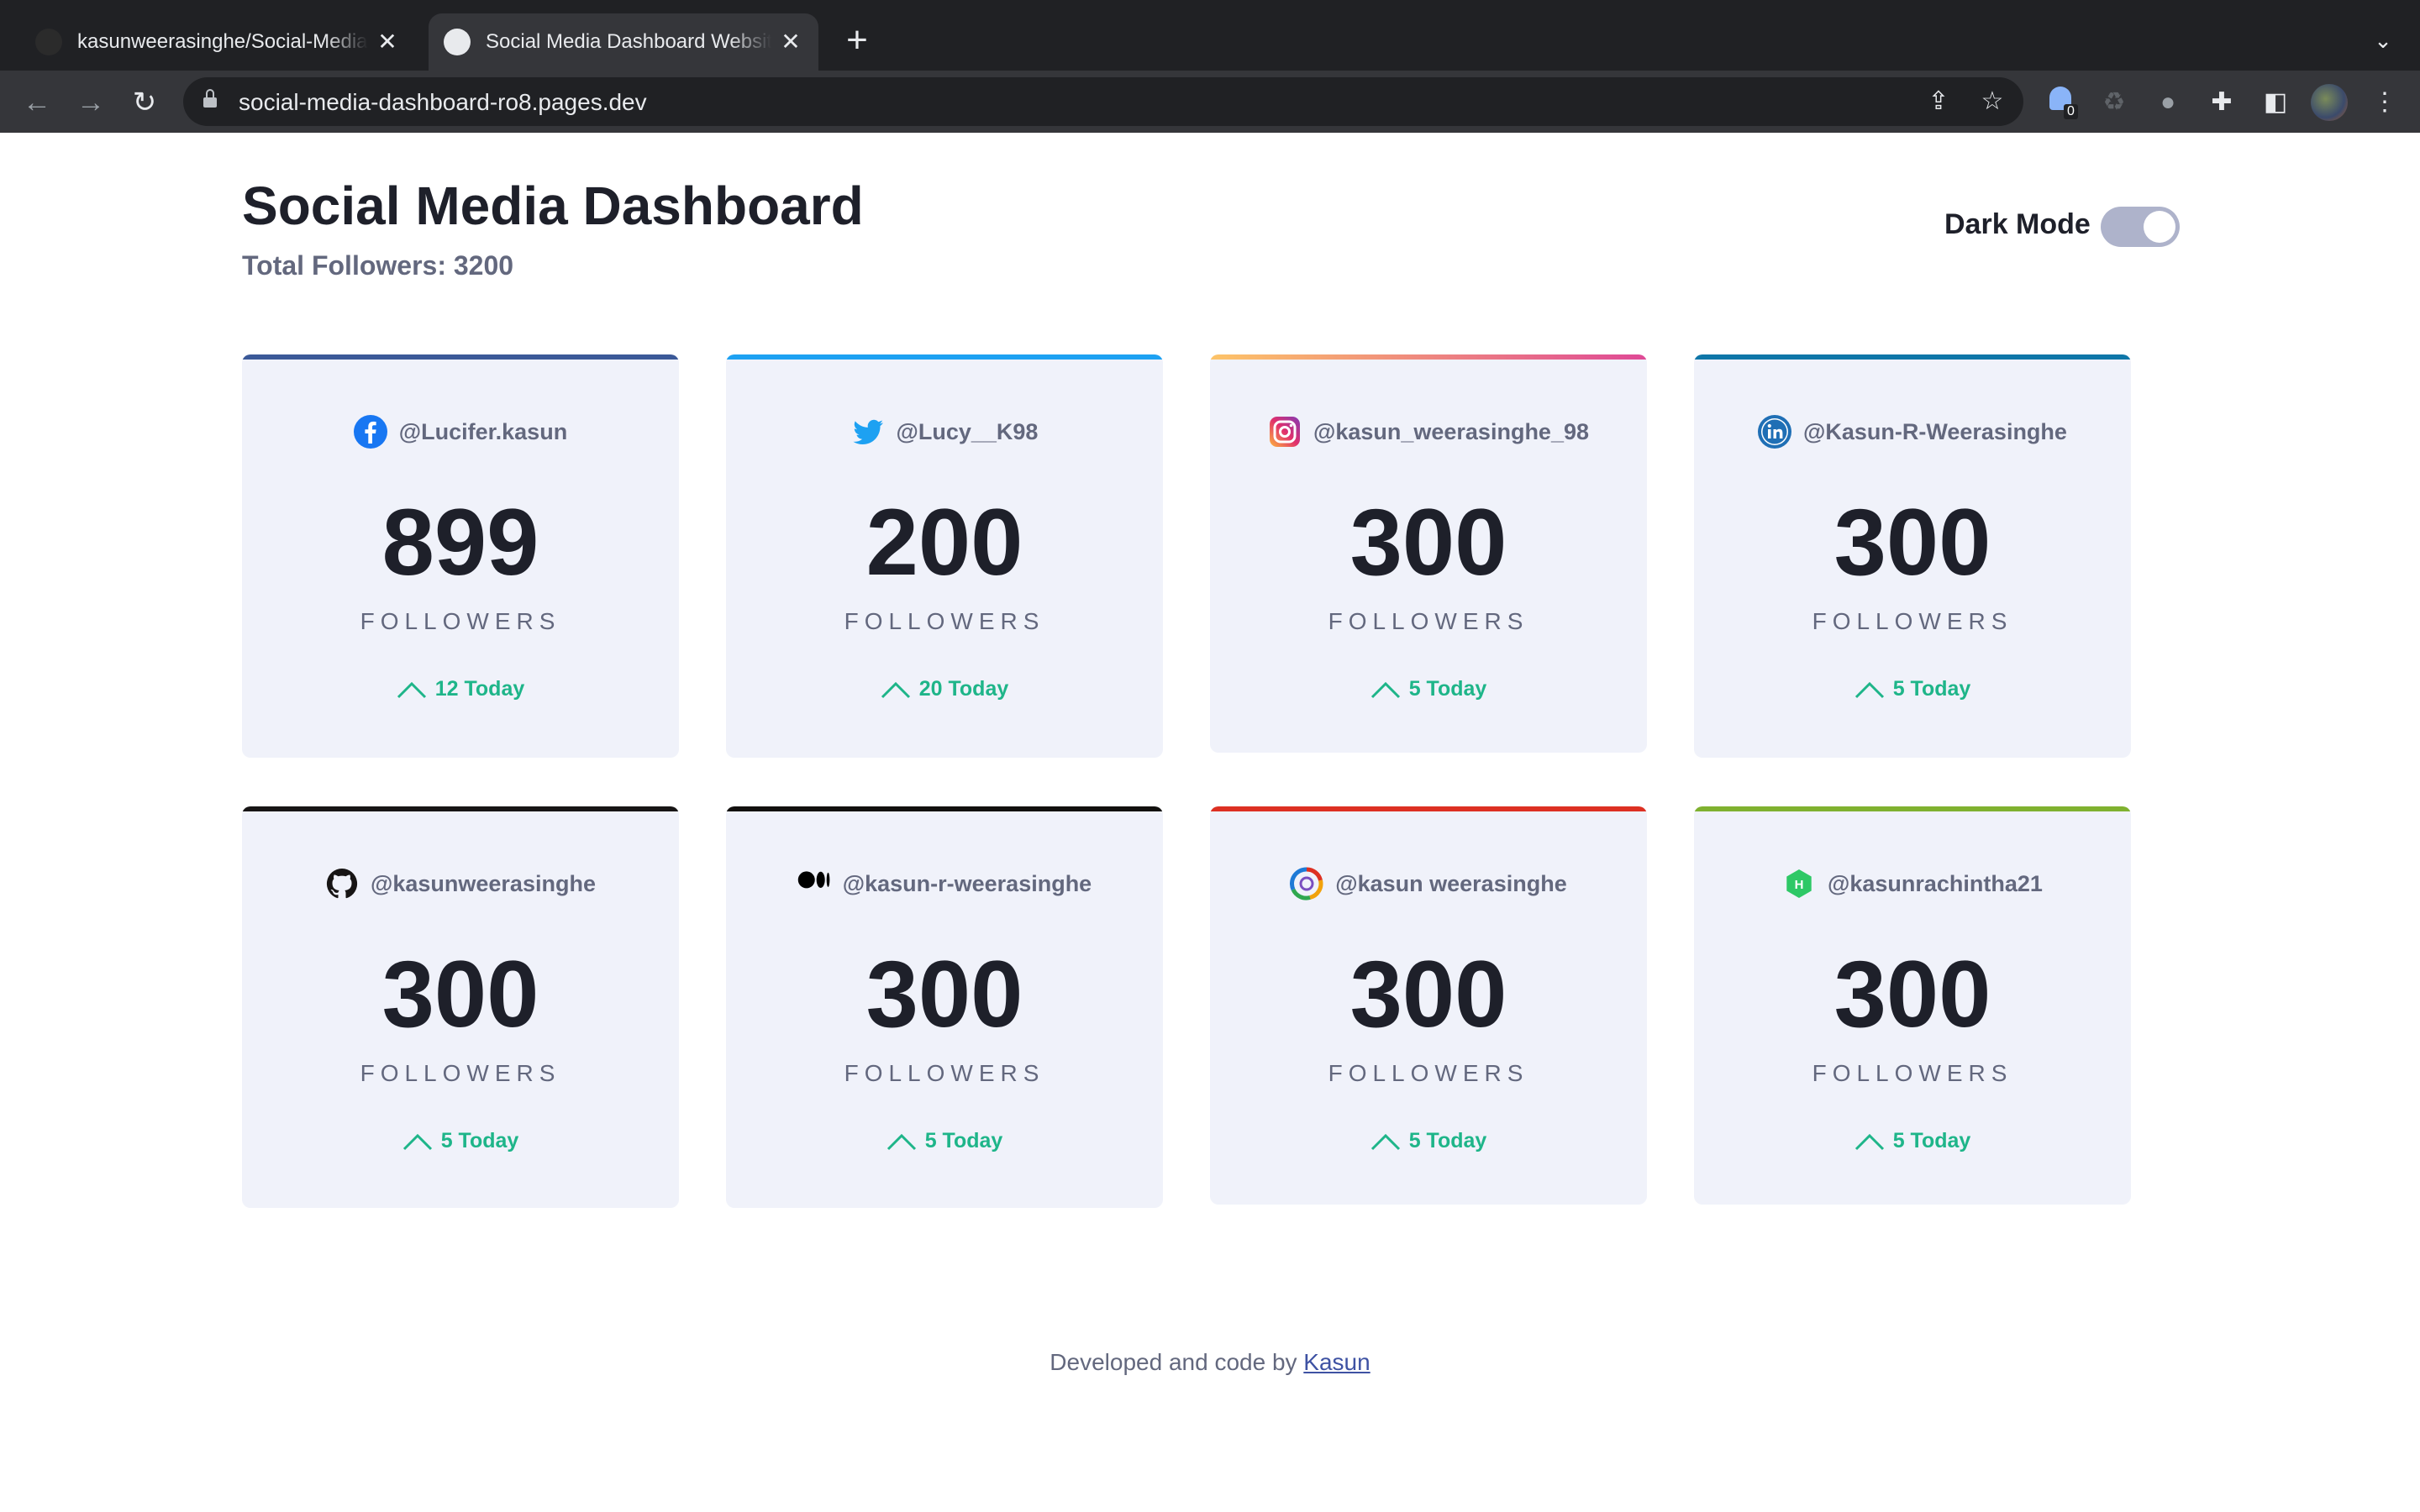 The image size is (2420, 1512). I want to click on handle-text: @Lucifer.kasun, so click(483, 431).